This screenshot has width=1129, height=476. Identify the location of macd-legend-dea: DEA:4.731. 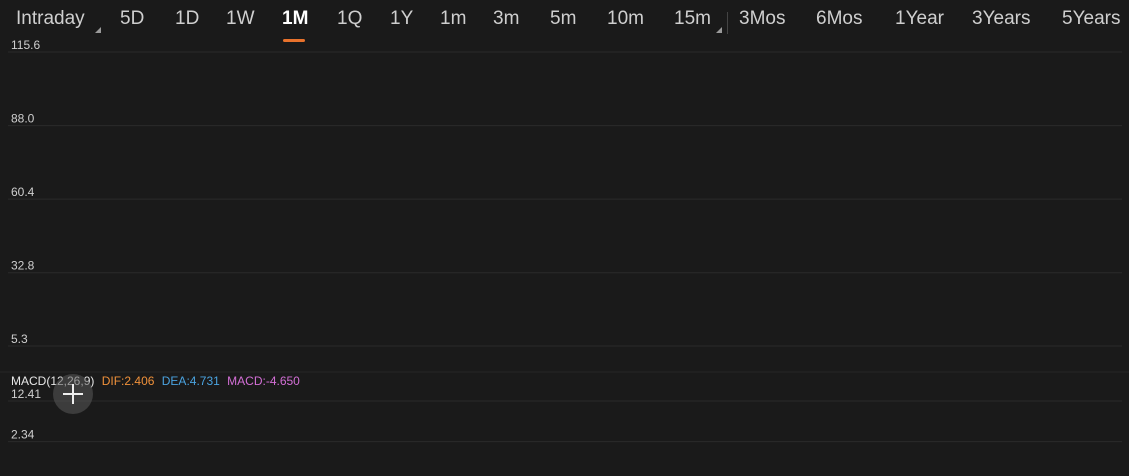
(190, 381).